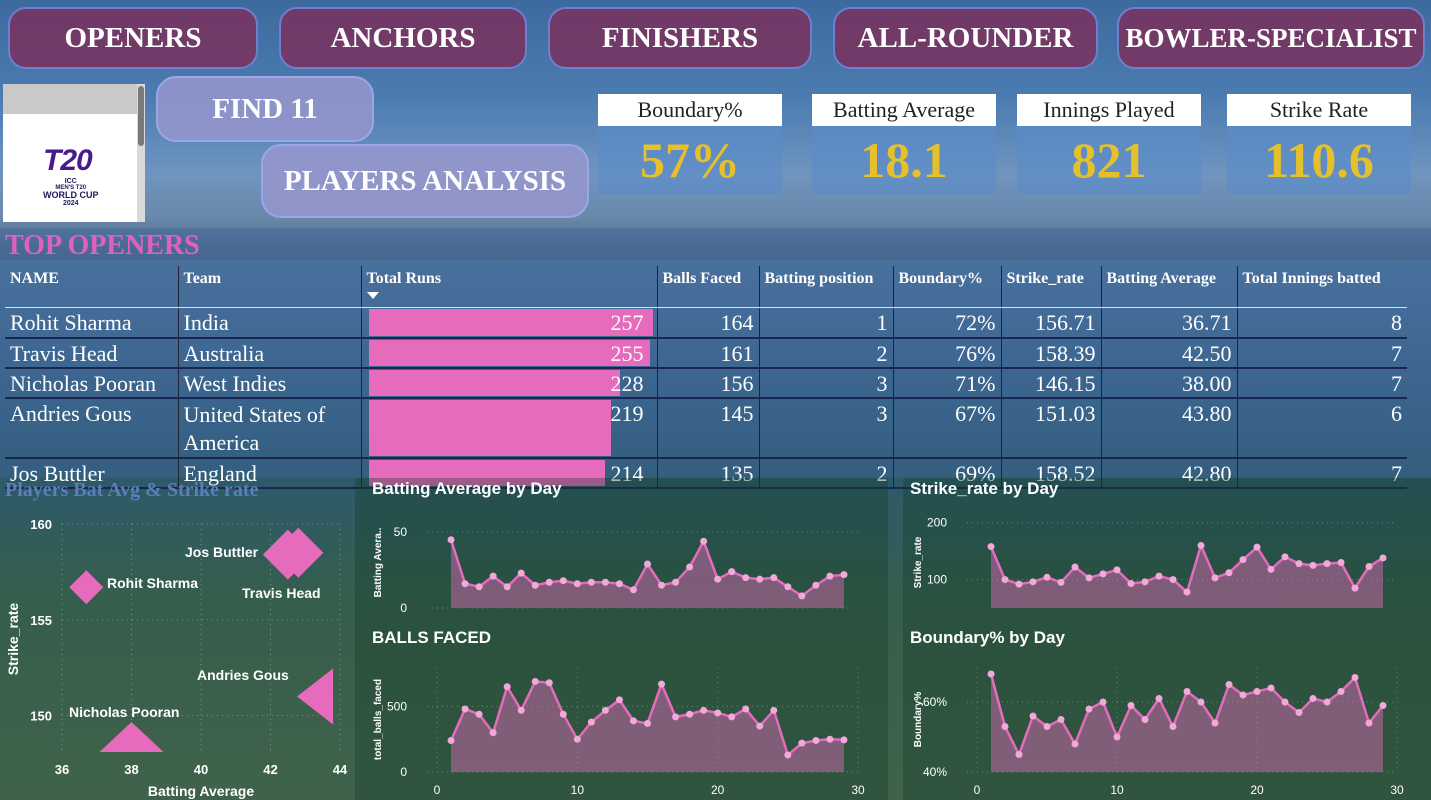  I want to click on cell-total-runs: 257, so click(509, 323).